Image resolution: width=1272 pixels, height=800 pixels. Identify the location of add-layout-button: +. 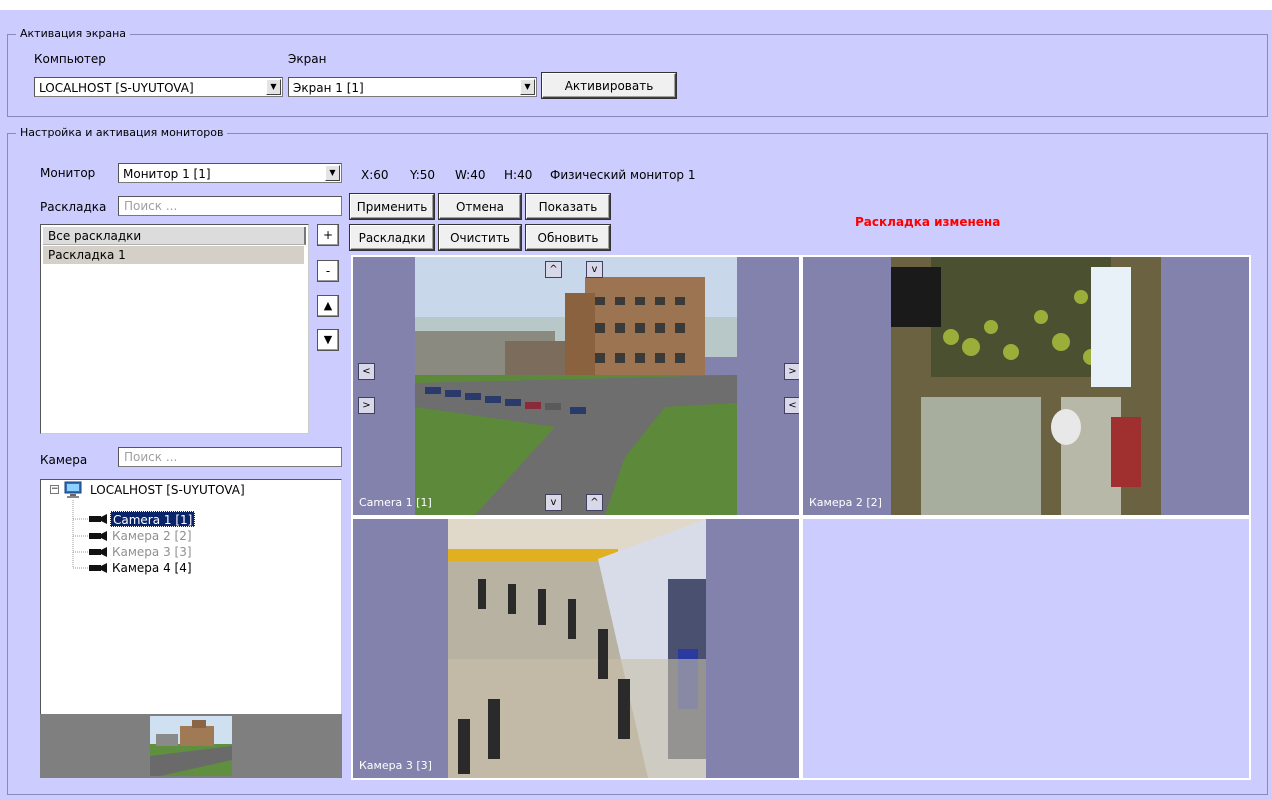
(328, 235).